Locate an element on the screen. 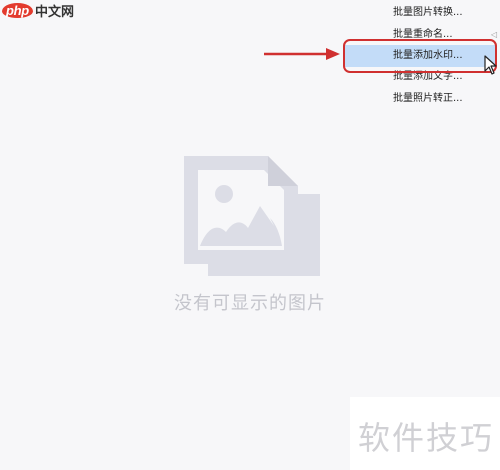 Image resolution: width=500 pixels, height=470 pixels. php-cn-logo: php 中文网 is located at coordinates (38, 10).